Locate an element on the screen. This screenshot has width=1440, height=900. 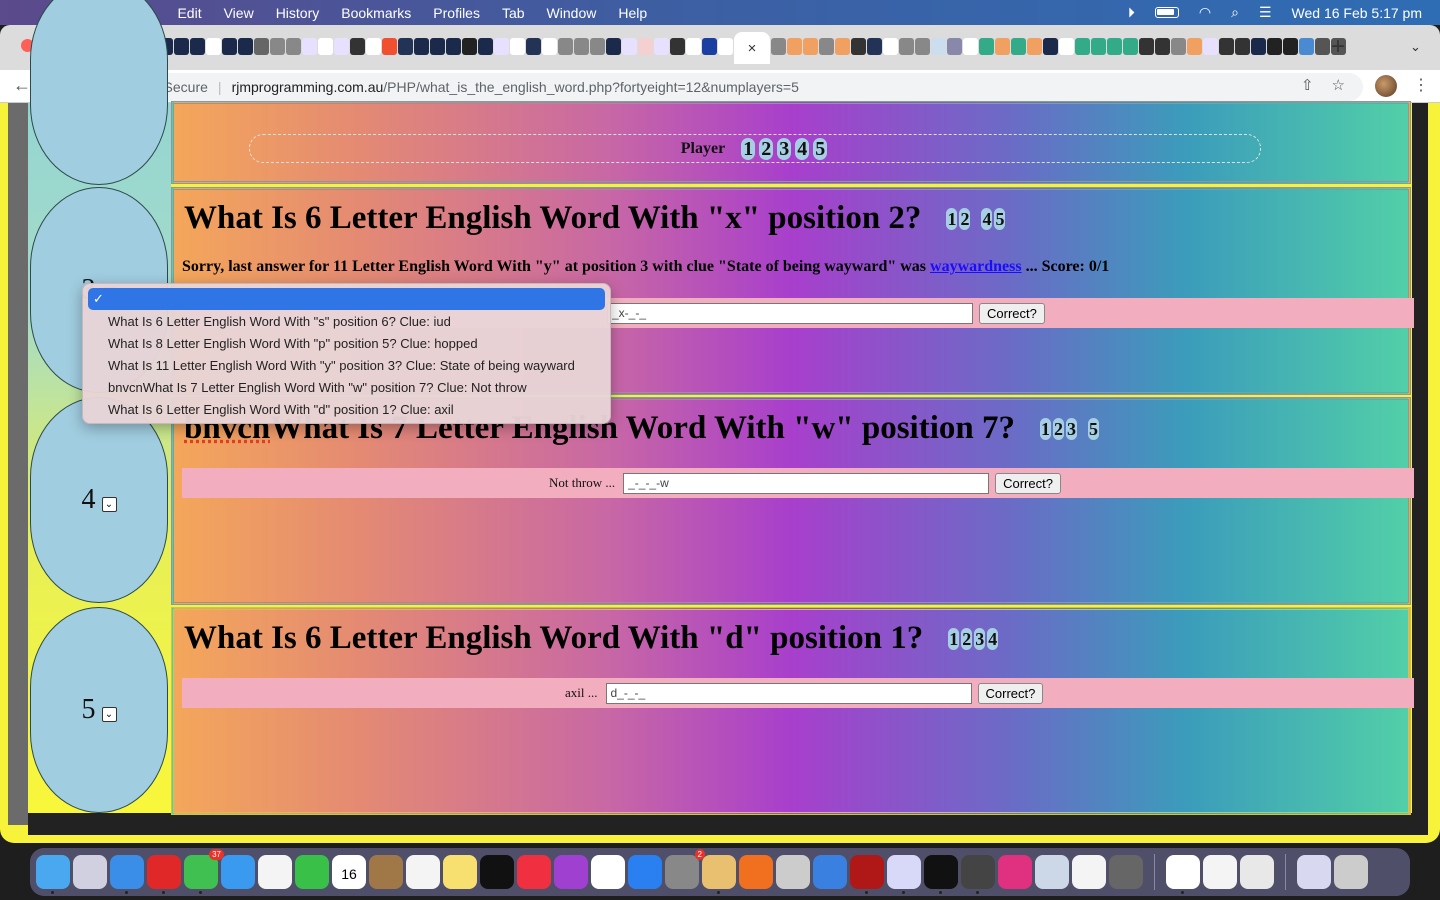
dock-trash-icon is located at coordinates (1351, 872).